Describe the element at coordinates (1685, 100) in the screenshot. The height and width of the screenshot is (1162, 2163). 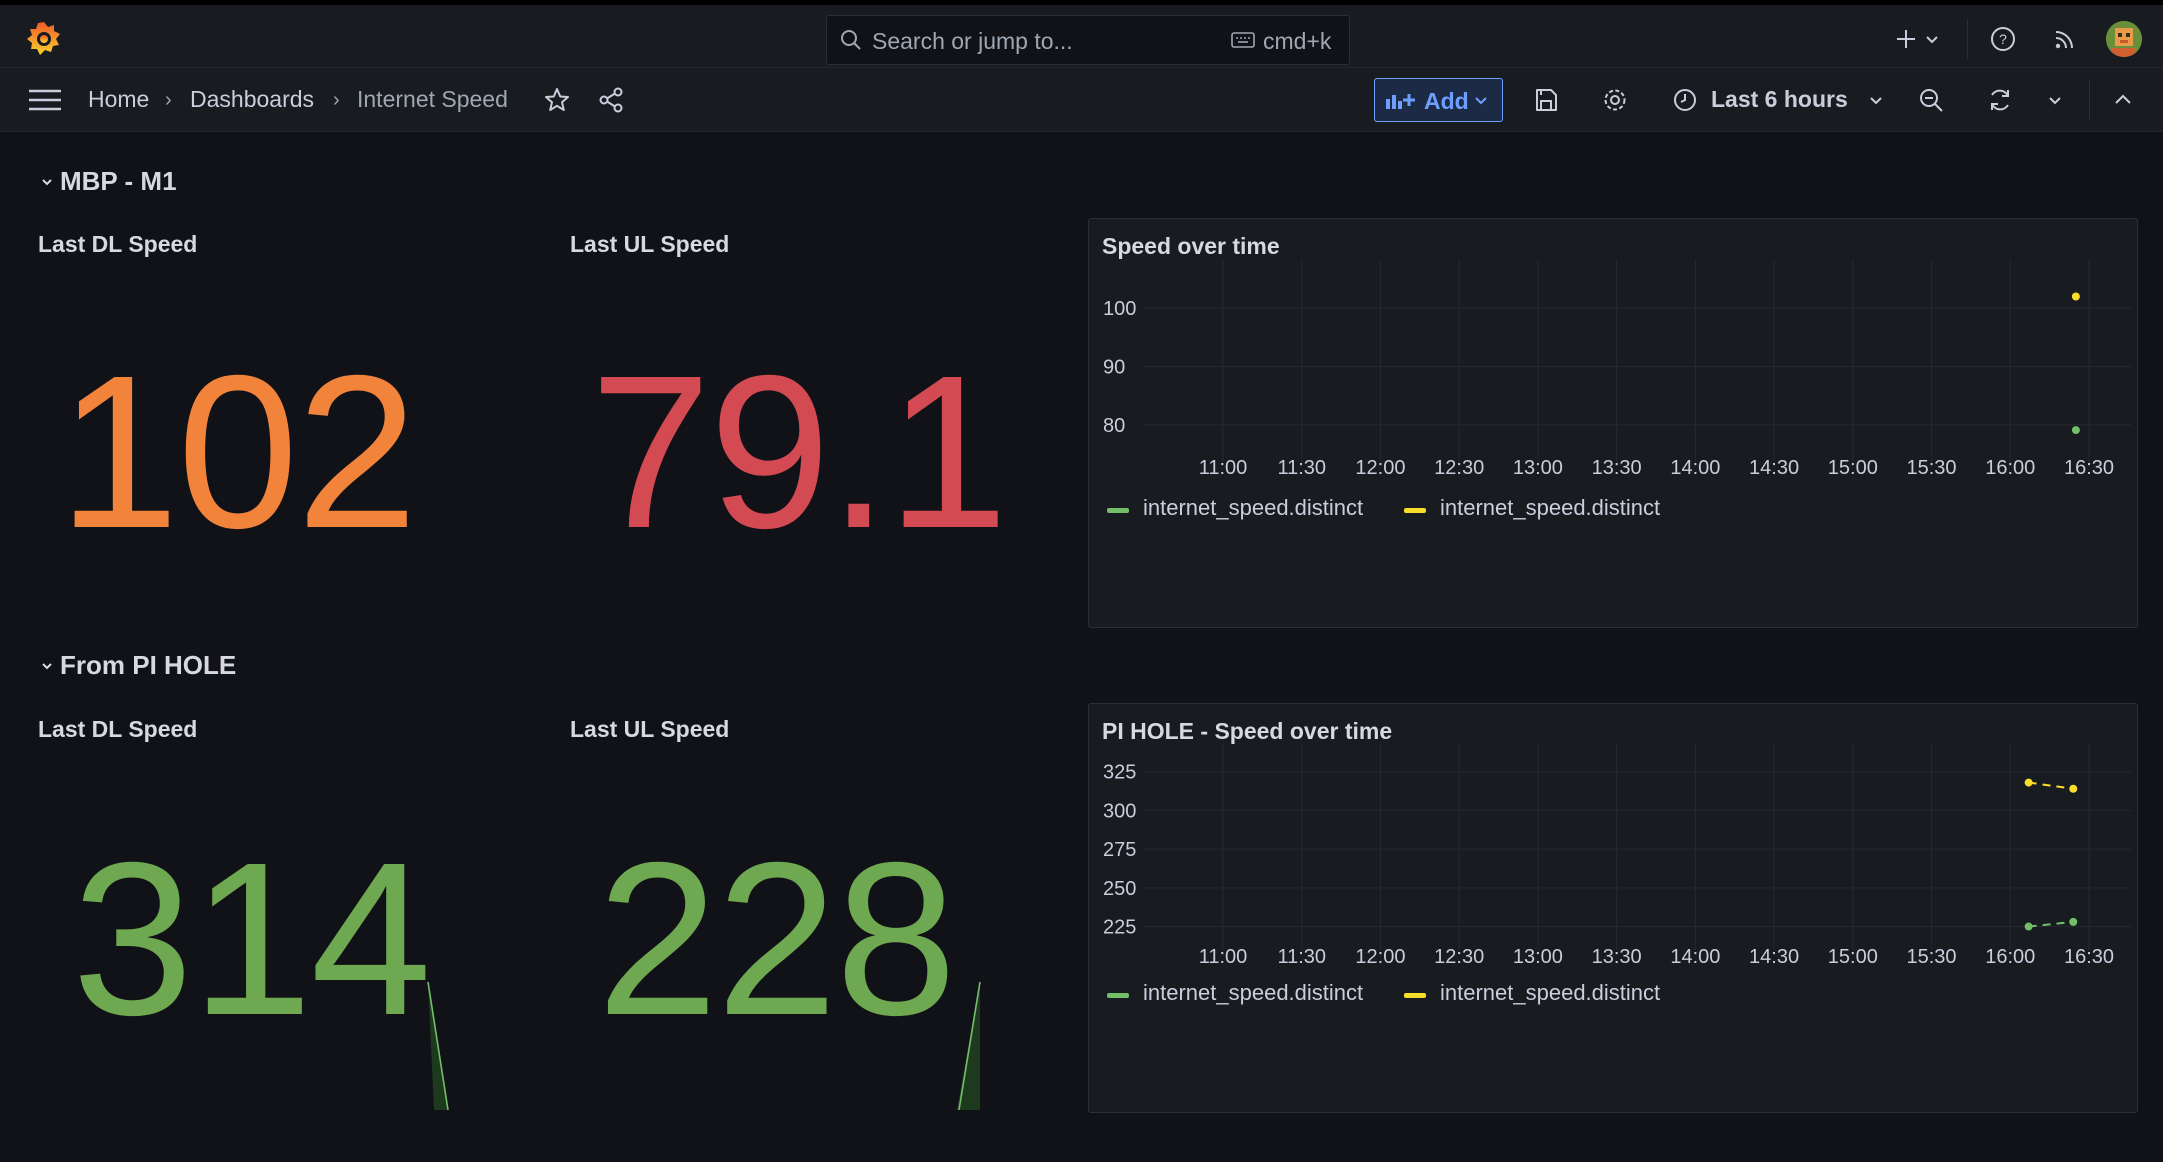
I see `clock-icon` at that location.